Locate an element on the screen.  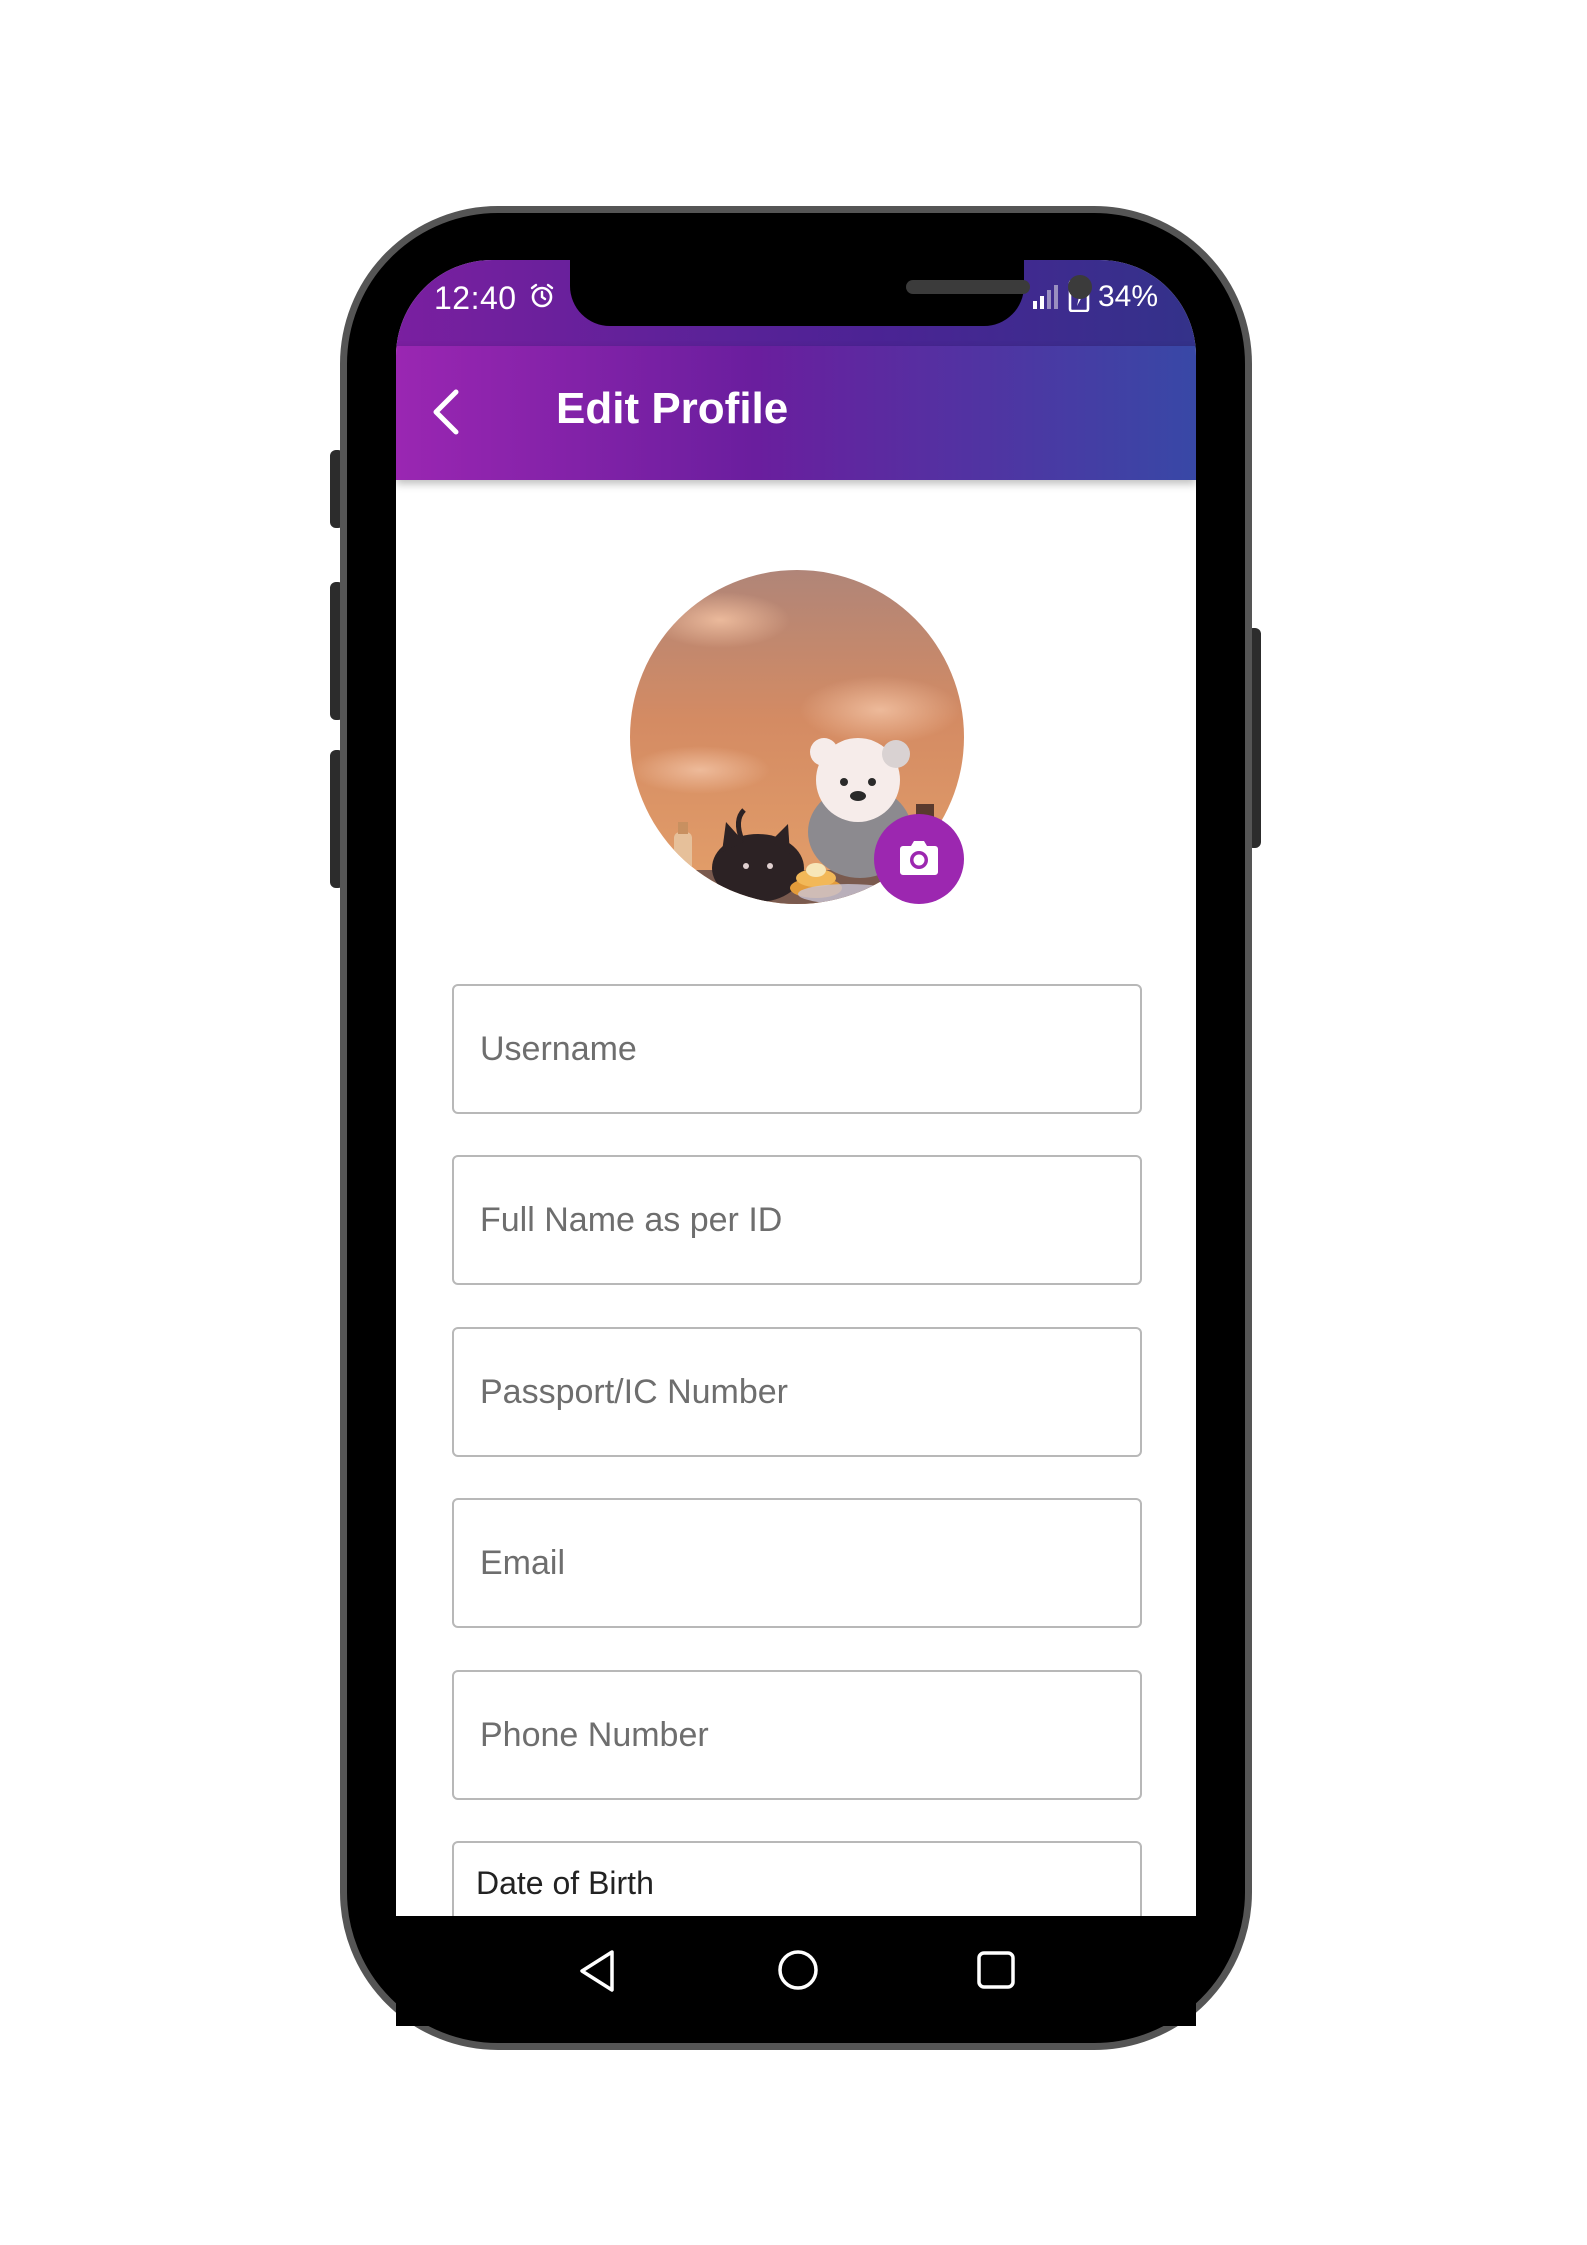
dob-label: Date of Birth is located at coordinates (565, 1883).